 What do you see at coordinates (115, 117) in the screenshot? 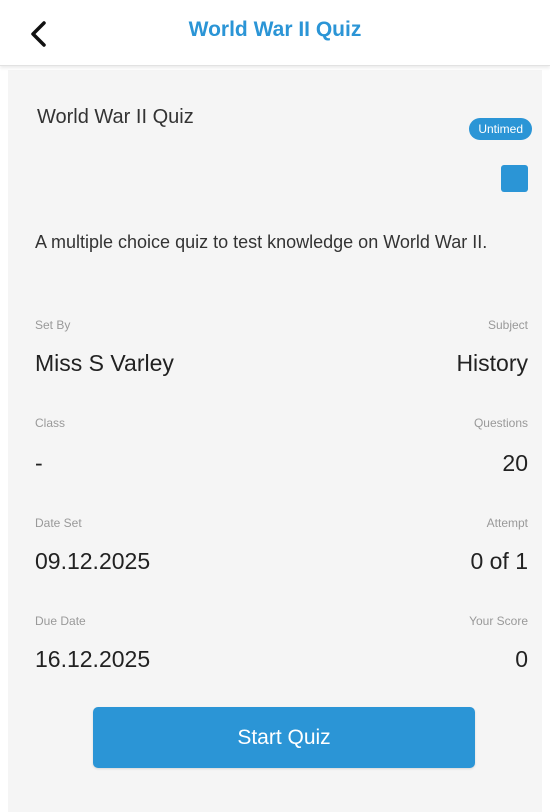
I see `quiz-name: World War II Quiz` at bounding box center [115, 117].